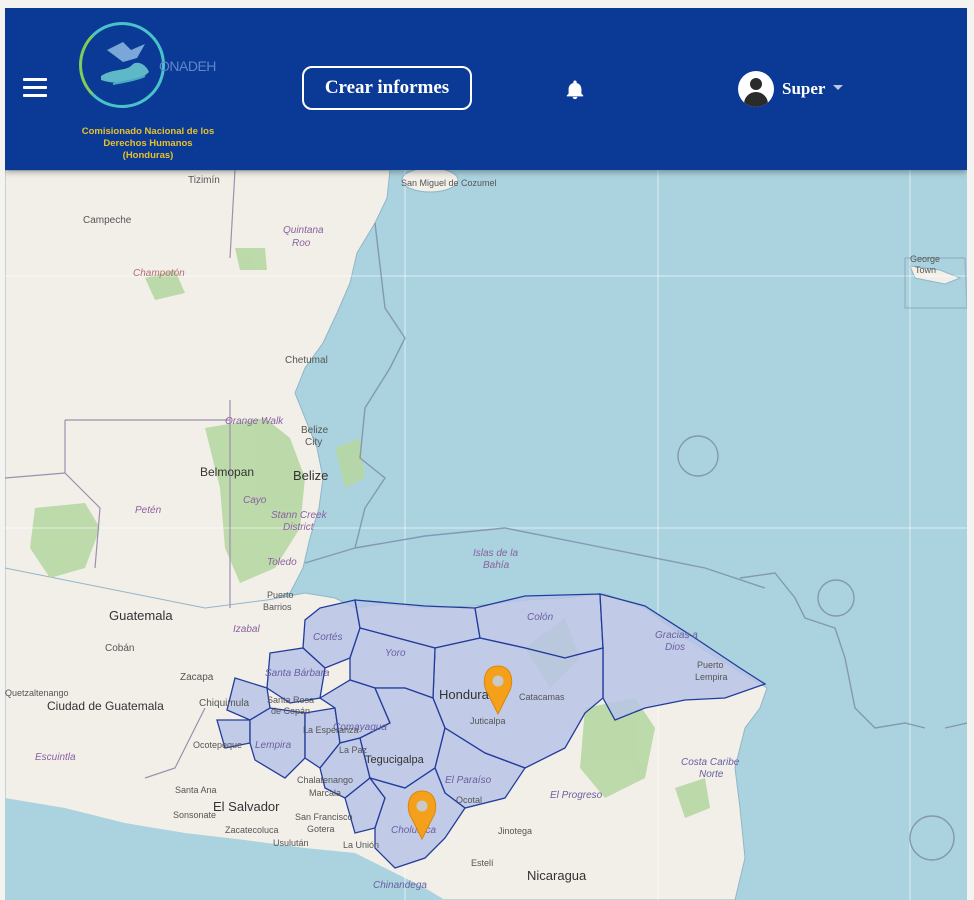 Image resolution: width=974 pixels, height=900 pixels. What do you see at coordinates (395, 760) in the screenshot?
I see `label-tegucigalpa: Tegucigalpa` at bounding box center [395, 760].